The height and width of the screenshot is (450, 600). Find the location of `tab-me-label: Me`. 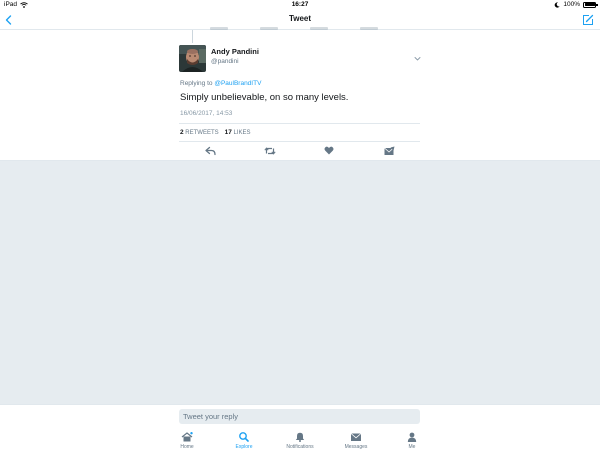

tab-me-label: Me is located at coordinates (412, 447).